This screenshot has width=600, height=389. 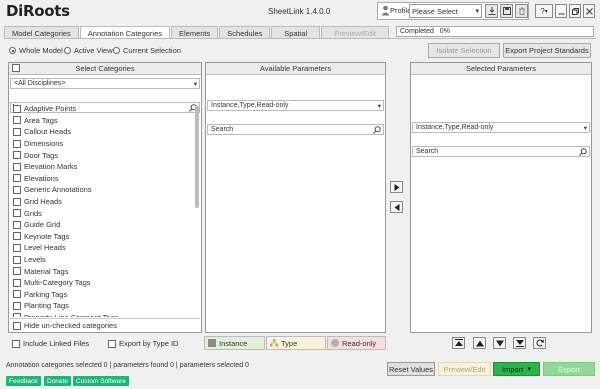 I want to click on category-item: Door Tags, so click(x=101, y=155).